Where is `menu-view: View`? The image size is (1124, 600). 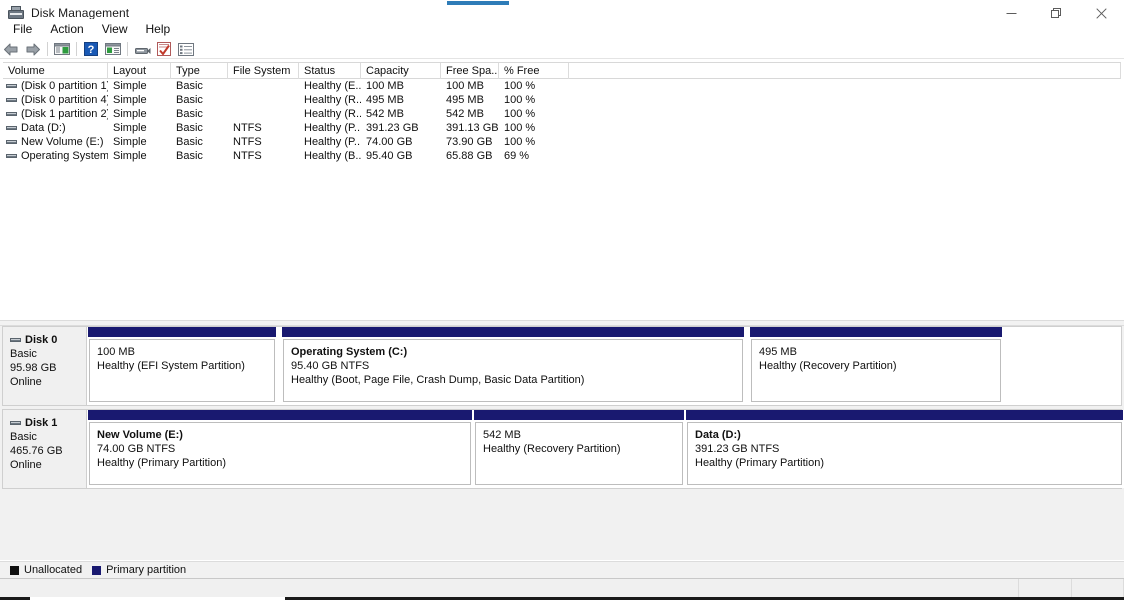
menu-view: View is located at coordinates (115, 29).